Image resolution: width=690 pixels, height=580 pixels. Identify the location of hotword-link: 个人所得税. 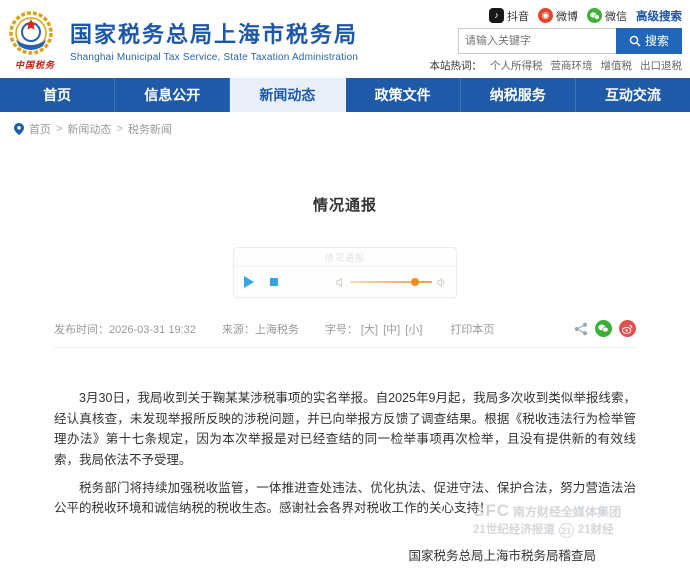
(516, 65).